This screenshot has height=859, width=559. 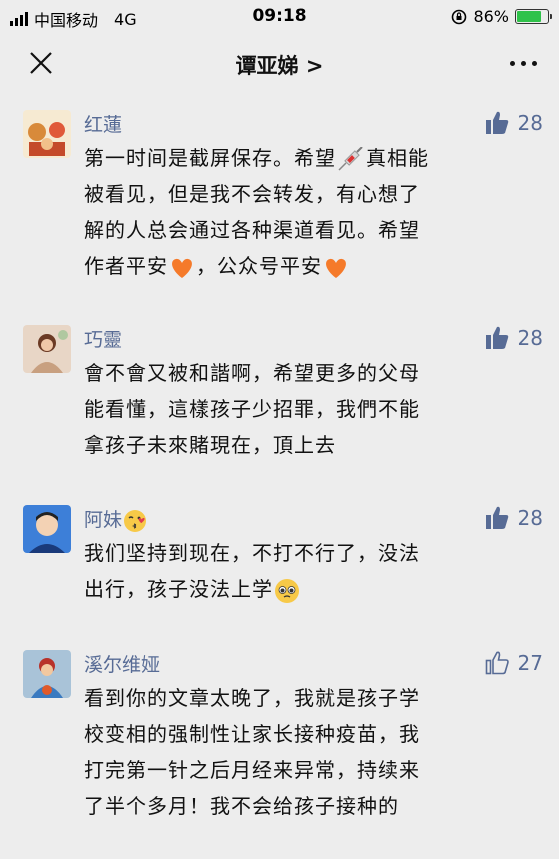 I want to click on comment-line: 真相能, so click(x=397, y=158).